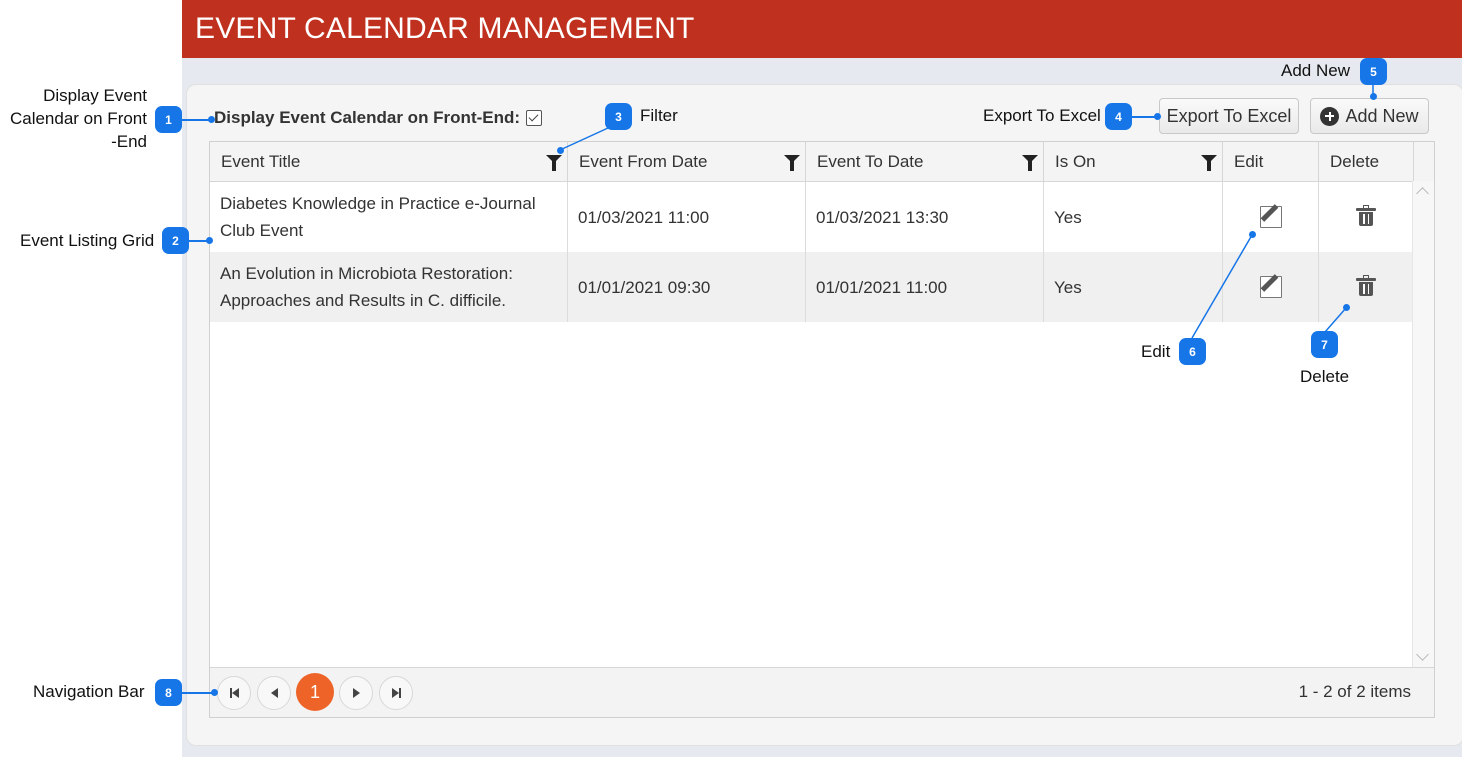 The width and height of the screenshot is (1462, 757). What do you see at coordinates (1118, 116) in the screenshot?
I see `annotation-badge-4: 4` at bounding box center [1118, 116].